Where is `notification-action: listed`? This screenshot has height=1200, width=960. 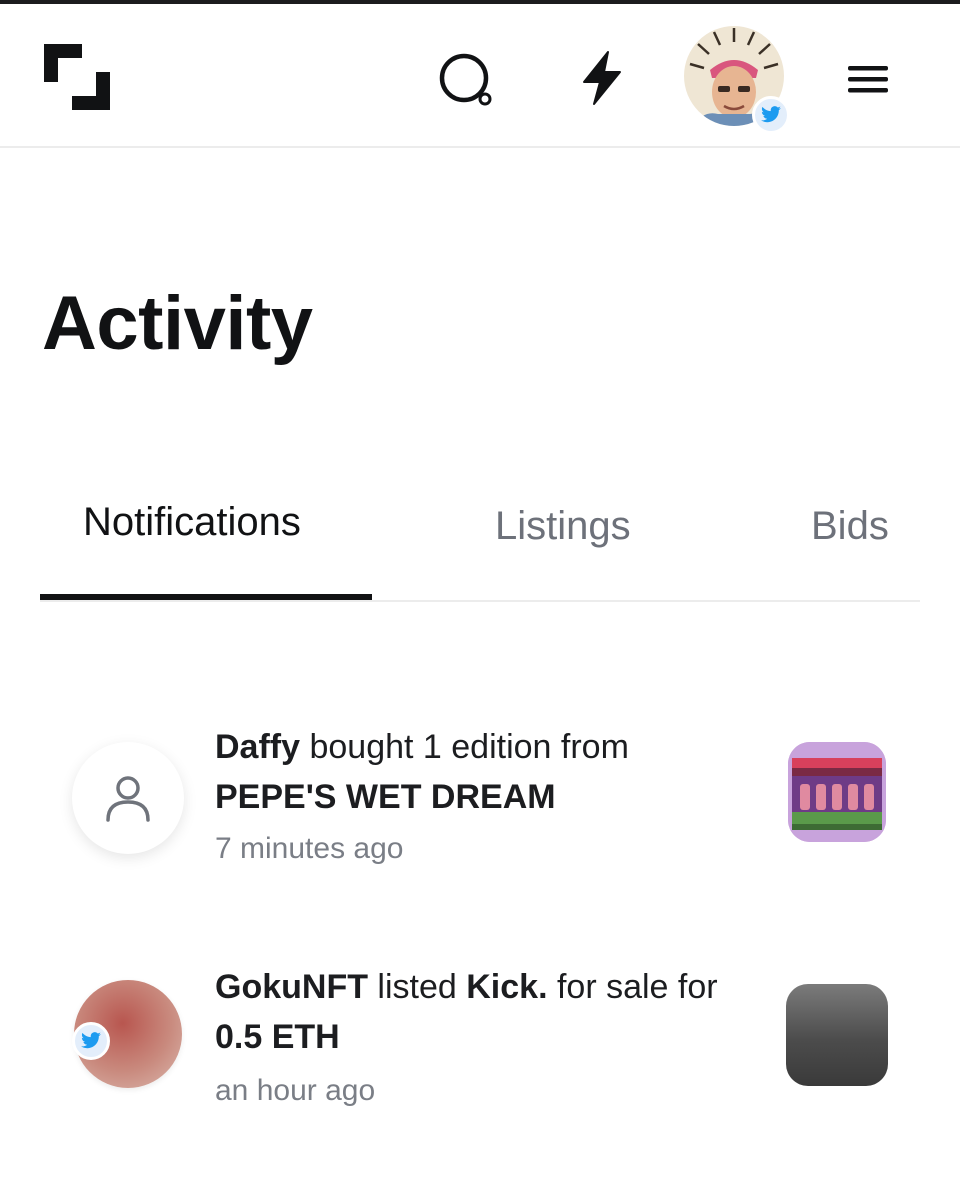 notification-action: listed is located at coordinates (417, 987).